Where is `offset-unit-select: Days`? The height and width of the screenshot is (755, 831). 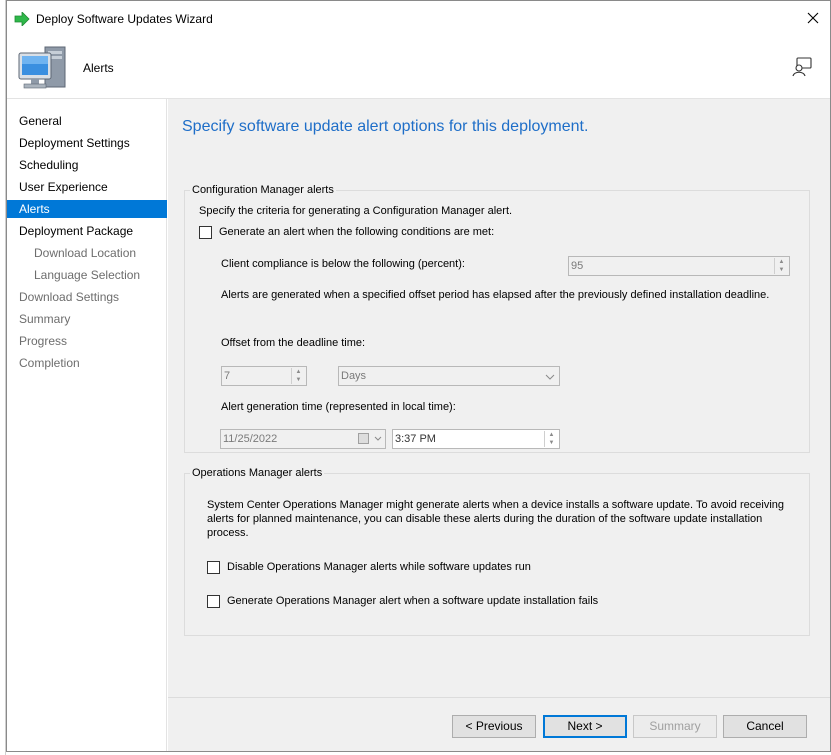
offset-unit-select: Days is located at coordinates (449, 376).